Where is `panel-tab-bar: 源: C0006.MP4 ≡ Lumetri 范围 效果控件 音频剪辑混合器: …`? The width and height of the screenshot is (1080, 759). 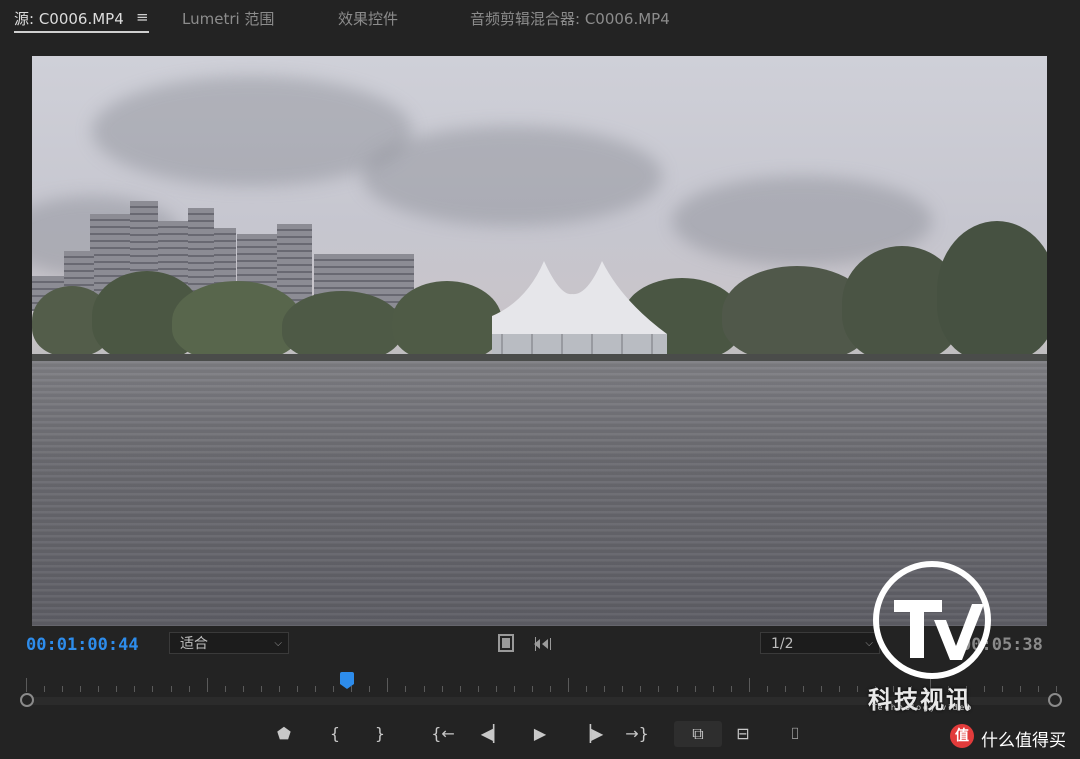 panel-tab-bar: 源: C0006.MP4 ≡ Lumetri 范围 效果控件 音频剪辑混合器: … is located at coordinates (540, 20).